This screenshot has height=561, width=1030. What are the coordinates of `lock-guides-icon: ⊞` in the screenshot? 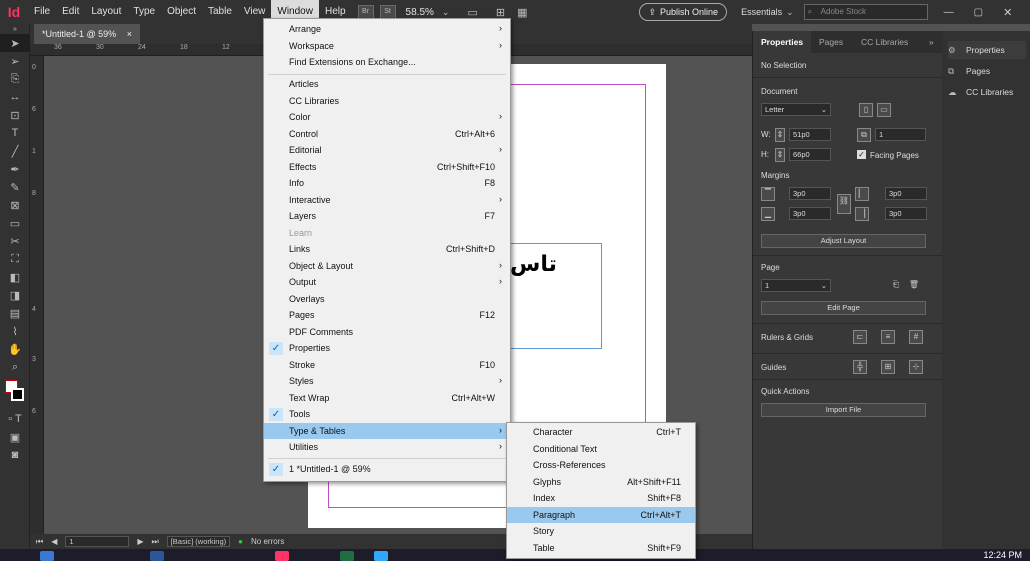 It's located at (888, 367).